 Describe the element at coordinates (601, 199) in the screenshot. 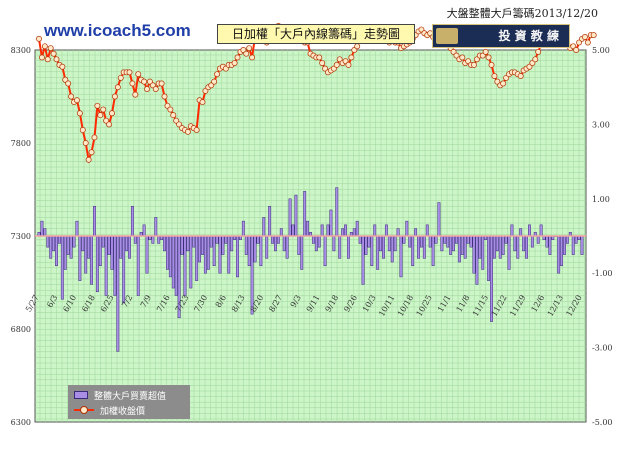

I see `y-tick-label-right: 1.00` at that location.